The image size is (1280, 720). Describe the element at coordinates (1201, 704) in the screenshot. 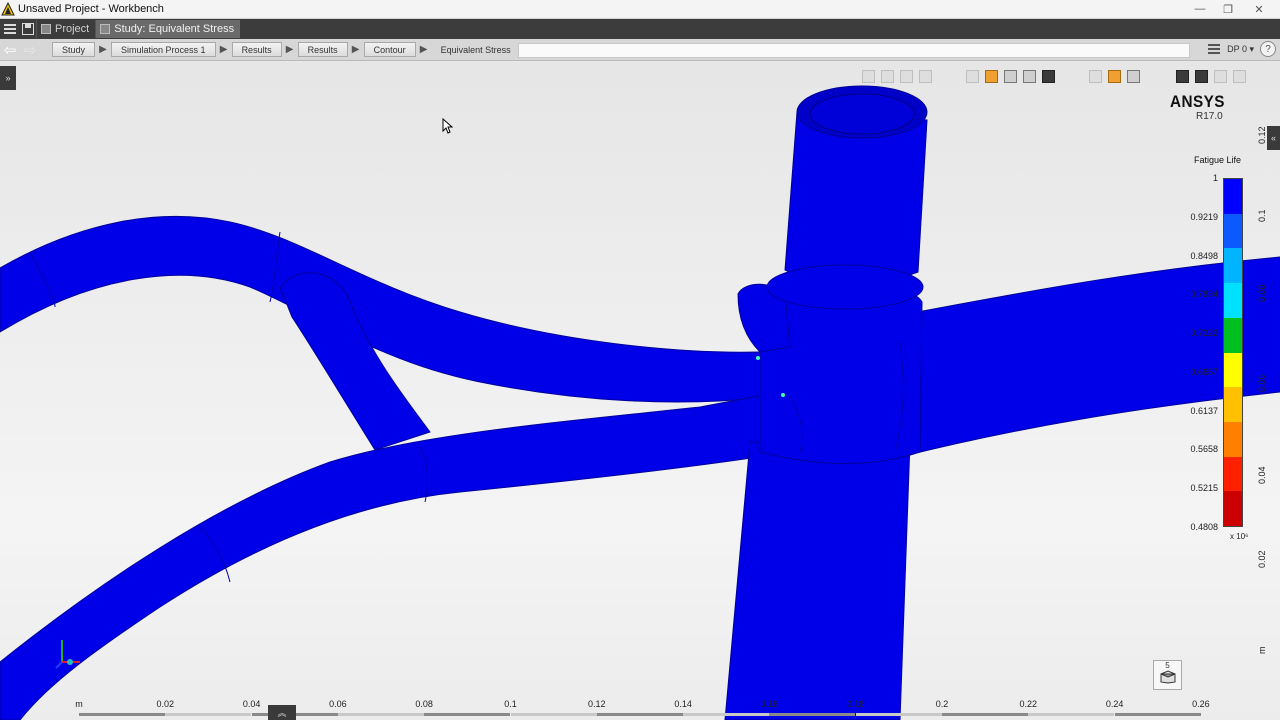

I see `ruler-label: 0.26` at that location.